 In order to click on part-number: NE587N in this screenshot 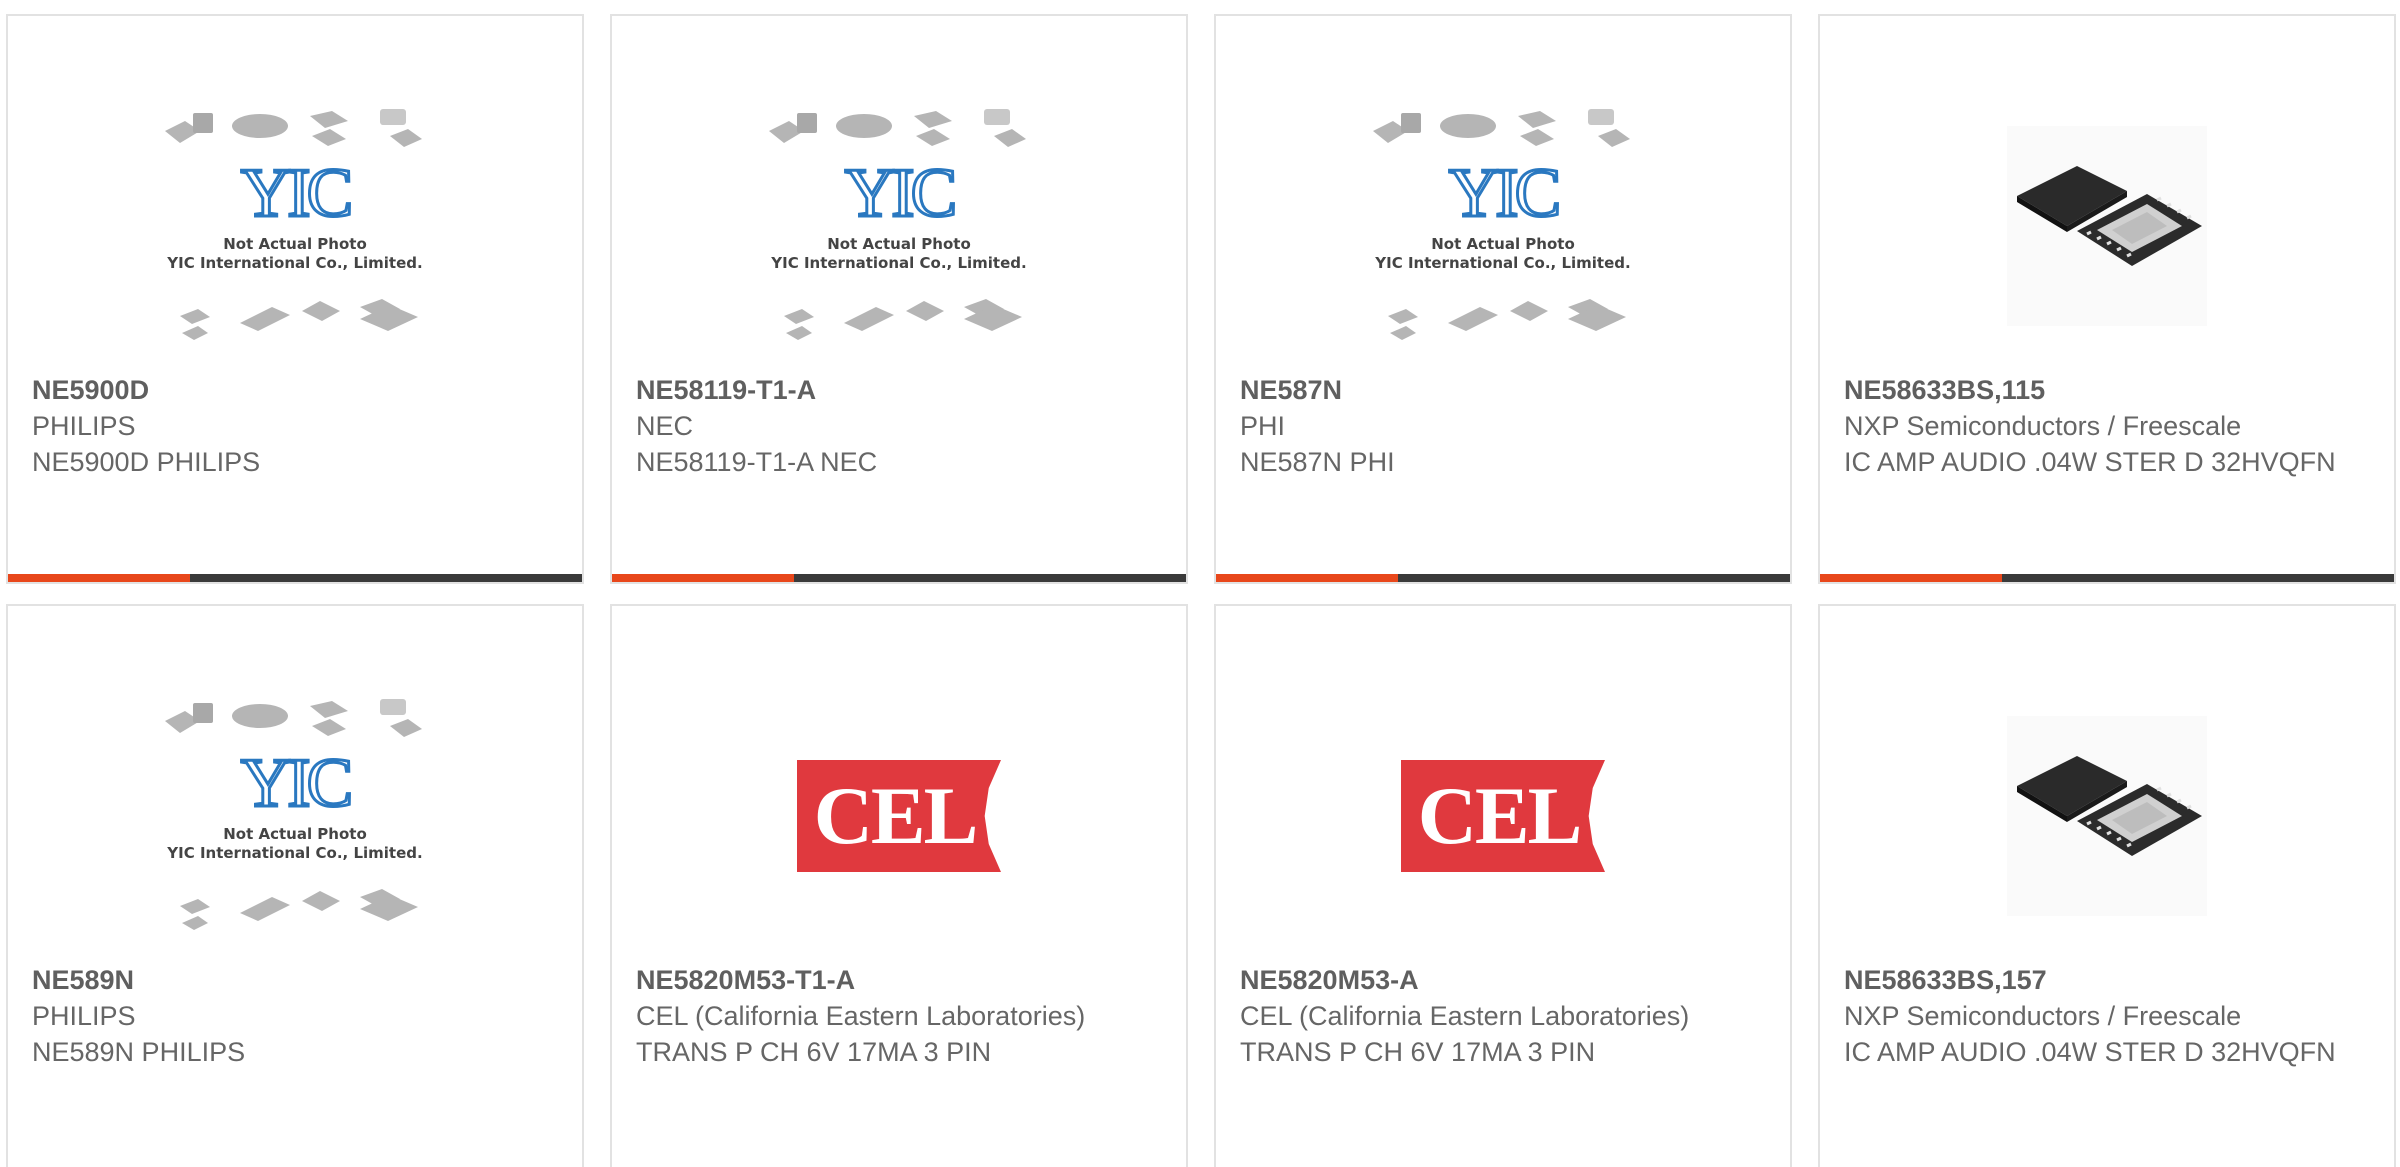, I will do `click(1505, 390)`.